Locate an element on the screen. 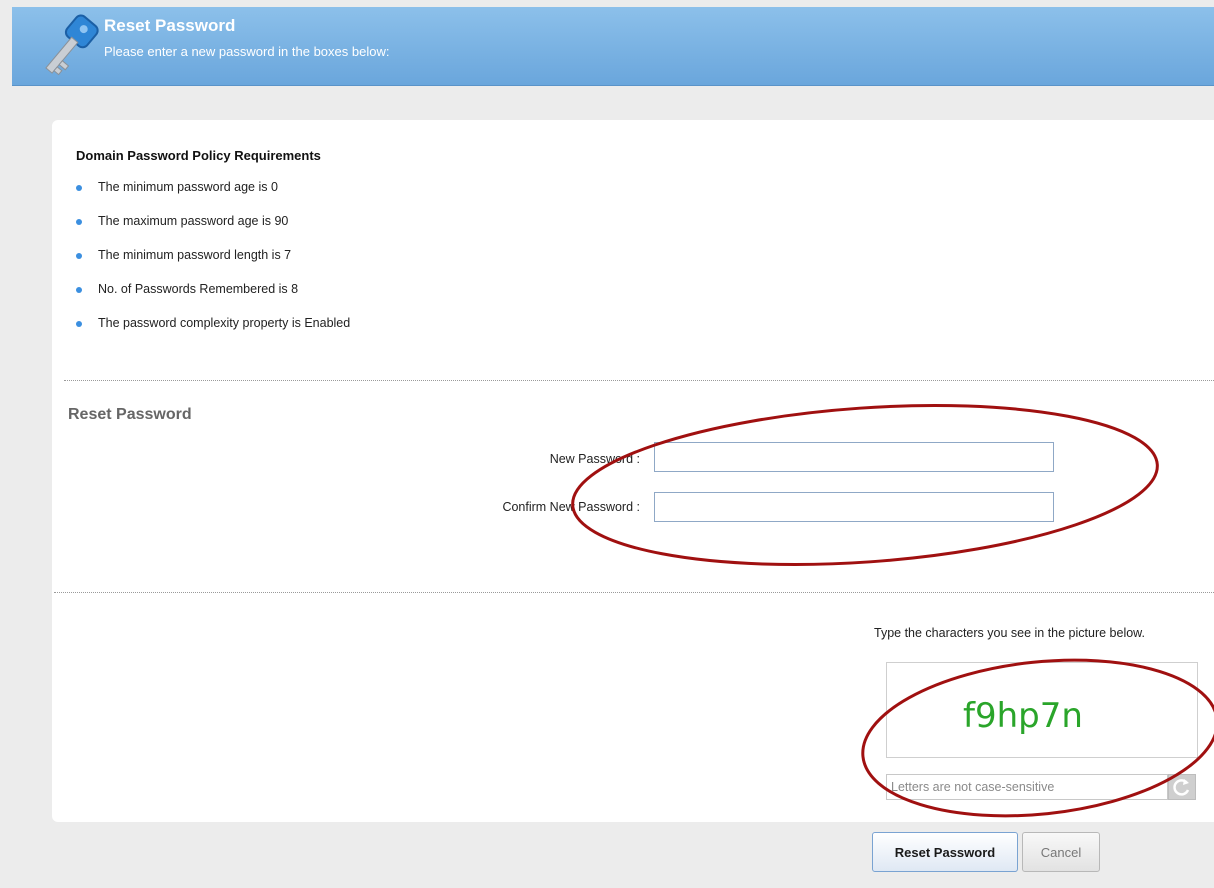 The width and height of the screenshot is (1214, 888). policy-item: The minimum password age is 0 is located at coordinates (213, 197).